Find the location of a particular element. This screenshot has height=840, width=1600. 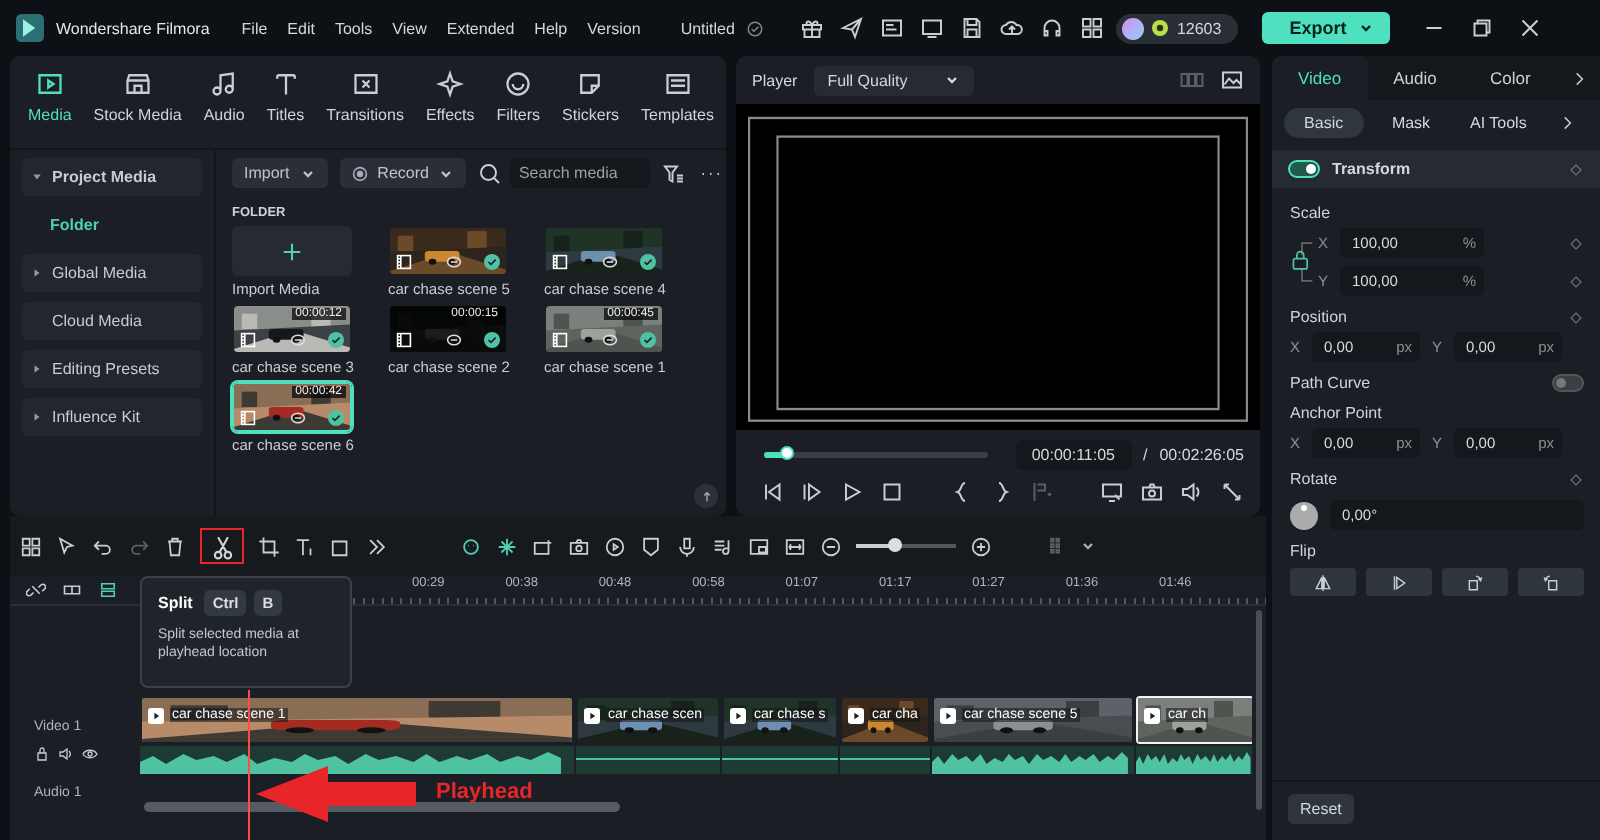

property-label: Position is located at coordinates (1318, 317).